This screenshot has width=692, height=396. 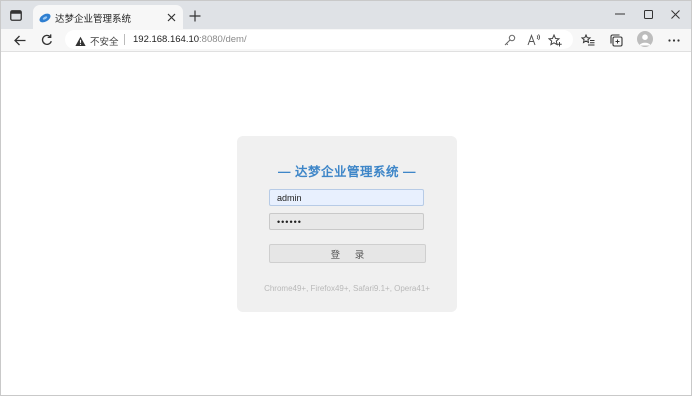 What do you see at coordinates (620, 14) in the screenshot?
I see `minimize-icon` at bounding box center [620, 14].